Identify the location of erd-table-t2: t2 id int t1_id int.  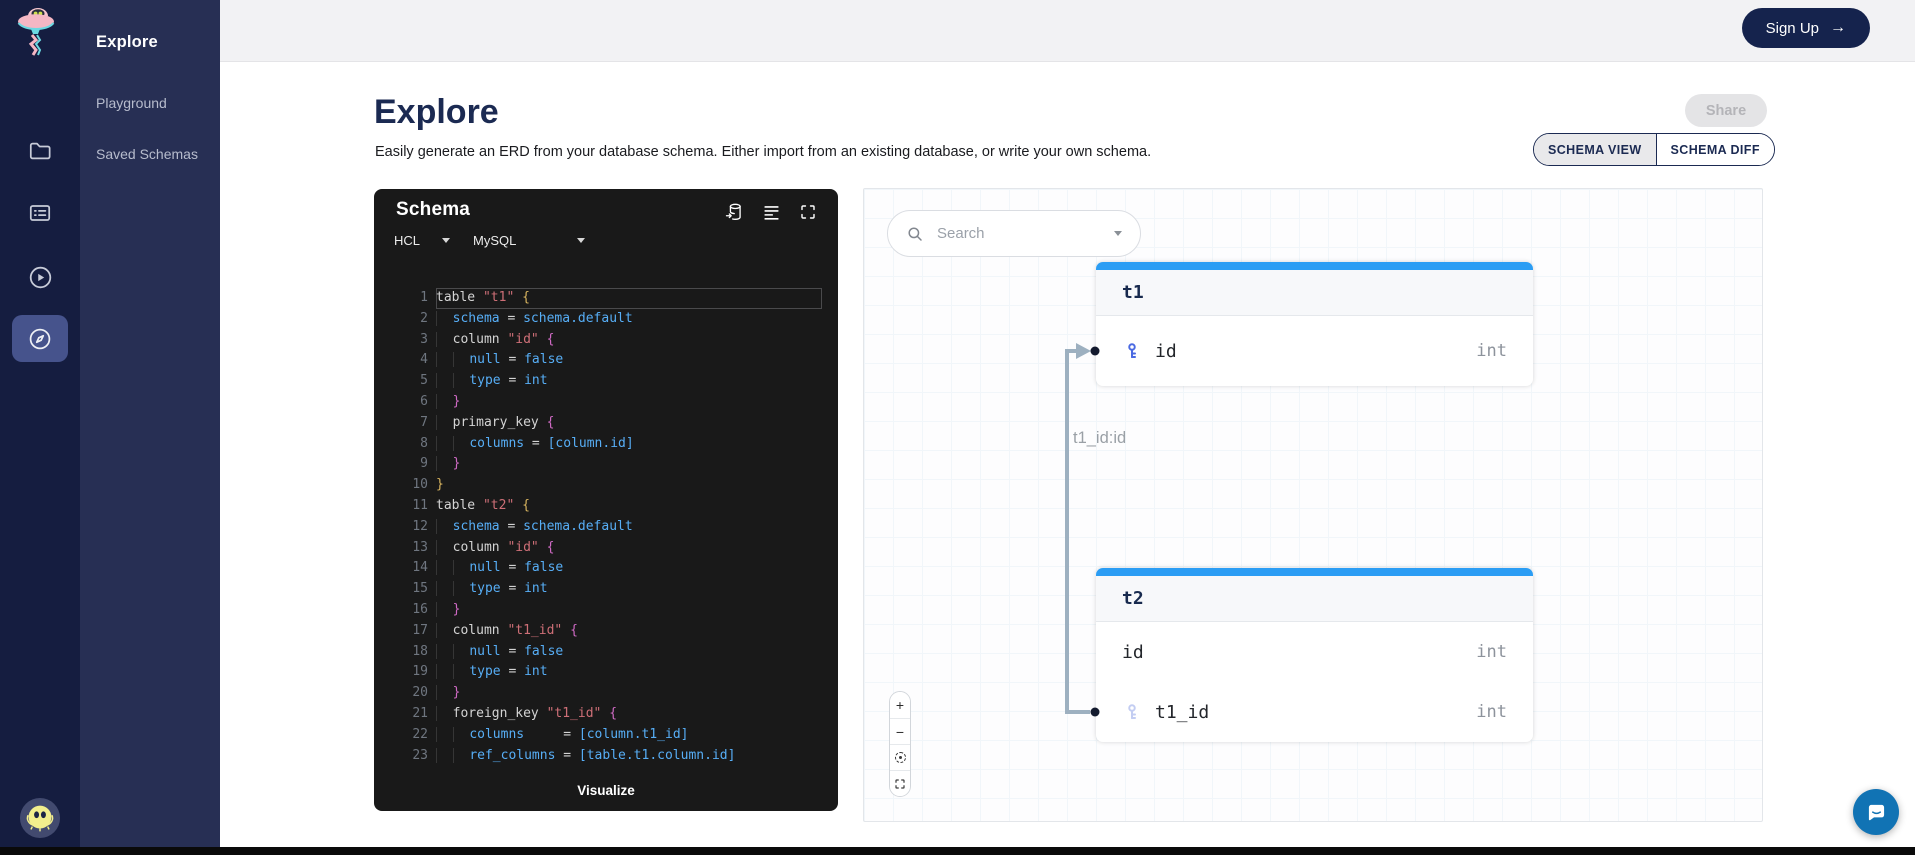
(1314, 655).